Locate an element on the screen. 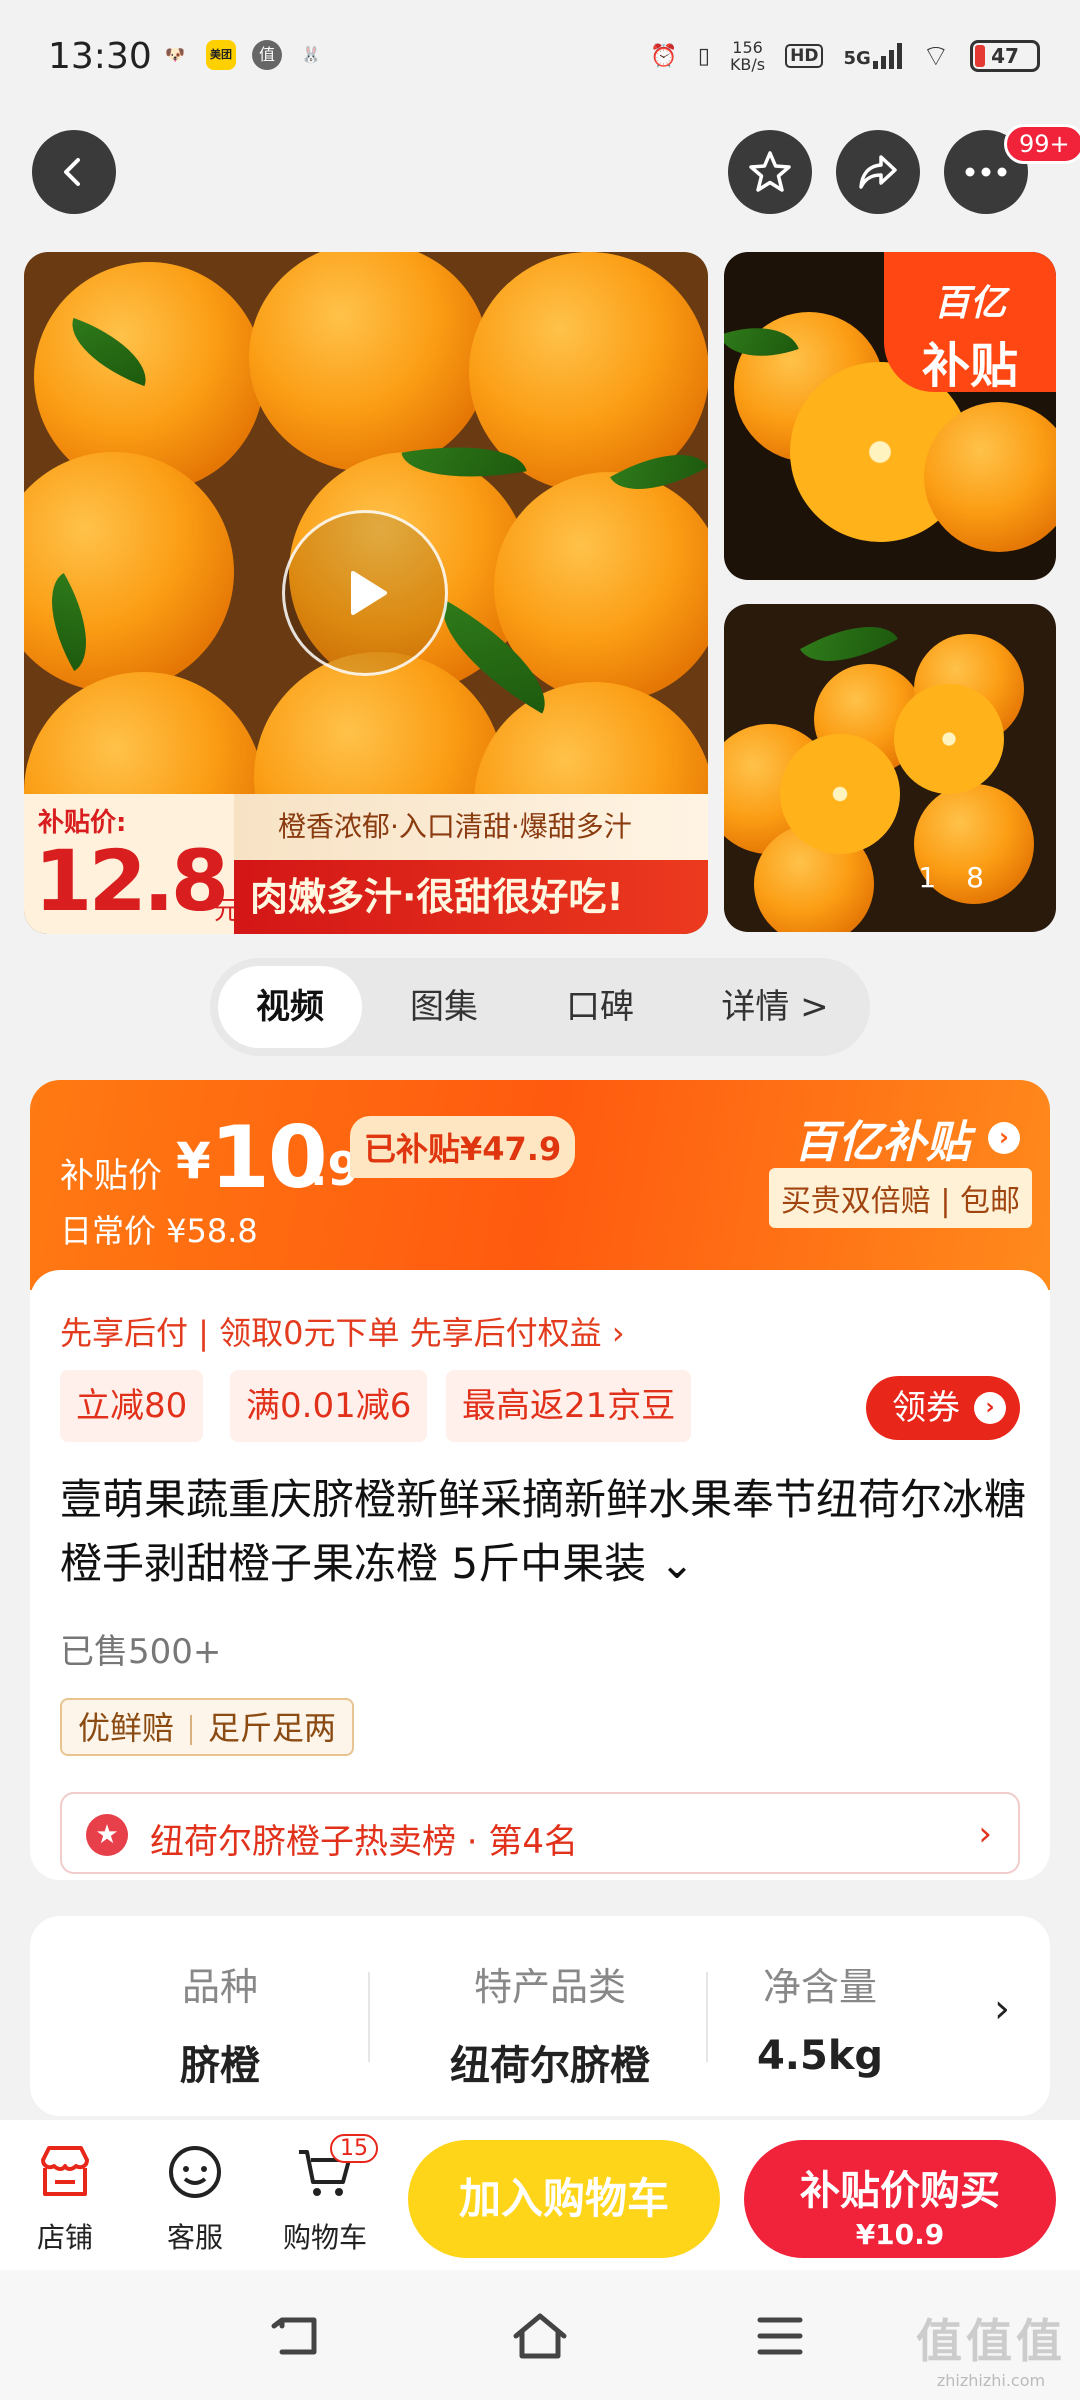 Image resolution: width=1080 pixels, height=2400 pixels. coupon-tag: 最高返21京豆 is located at coordinates (569, 1406).